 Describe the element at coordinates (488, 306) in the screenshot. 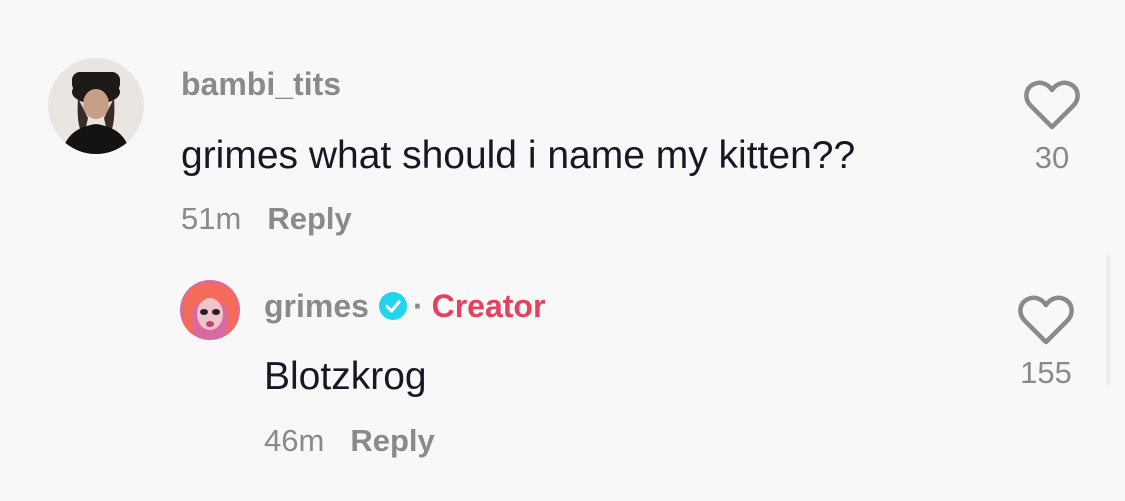

I see `creator-badge: Creator` at that location.